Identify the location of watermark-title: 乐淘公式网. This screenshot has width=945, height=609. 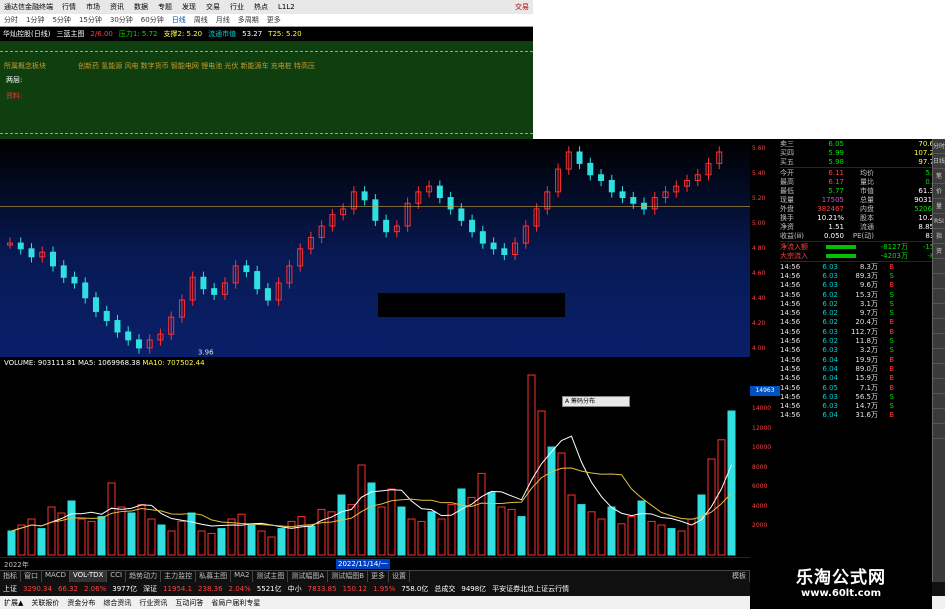
(841, 578).